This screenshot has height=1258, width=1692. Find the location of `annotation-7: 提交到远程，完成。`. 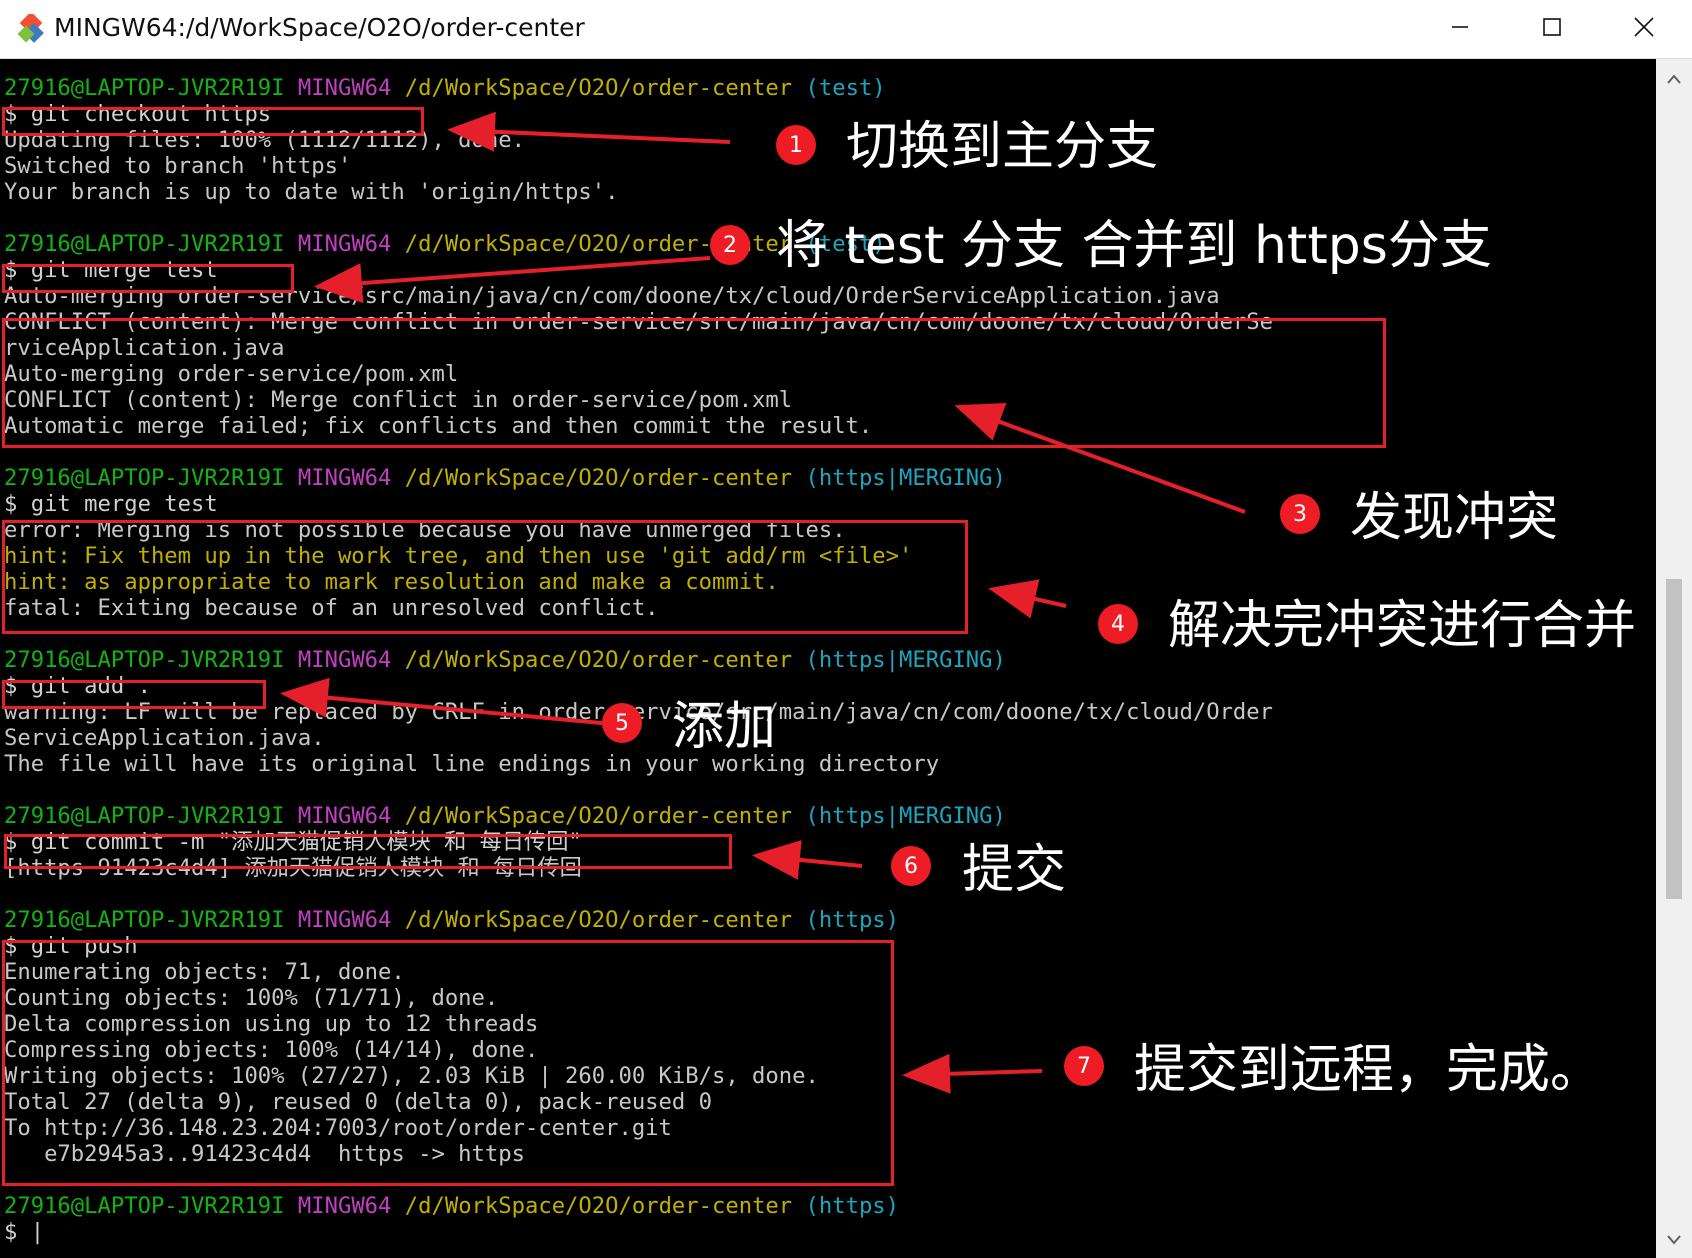

annotation-7: 提交到远程，完成。 is located at coordinates (1368, 1070).